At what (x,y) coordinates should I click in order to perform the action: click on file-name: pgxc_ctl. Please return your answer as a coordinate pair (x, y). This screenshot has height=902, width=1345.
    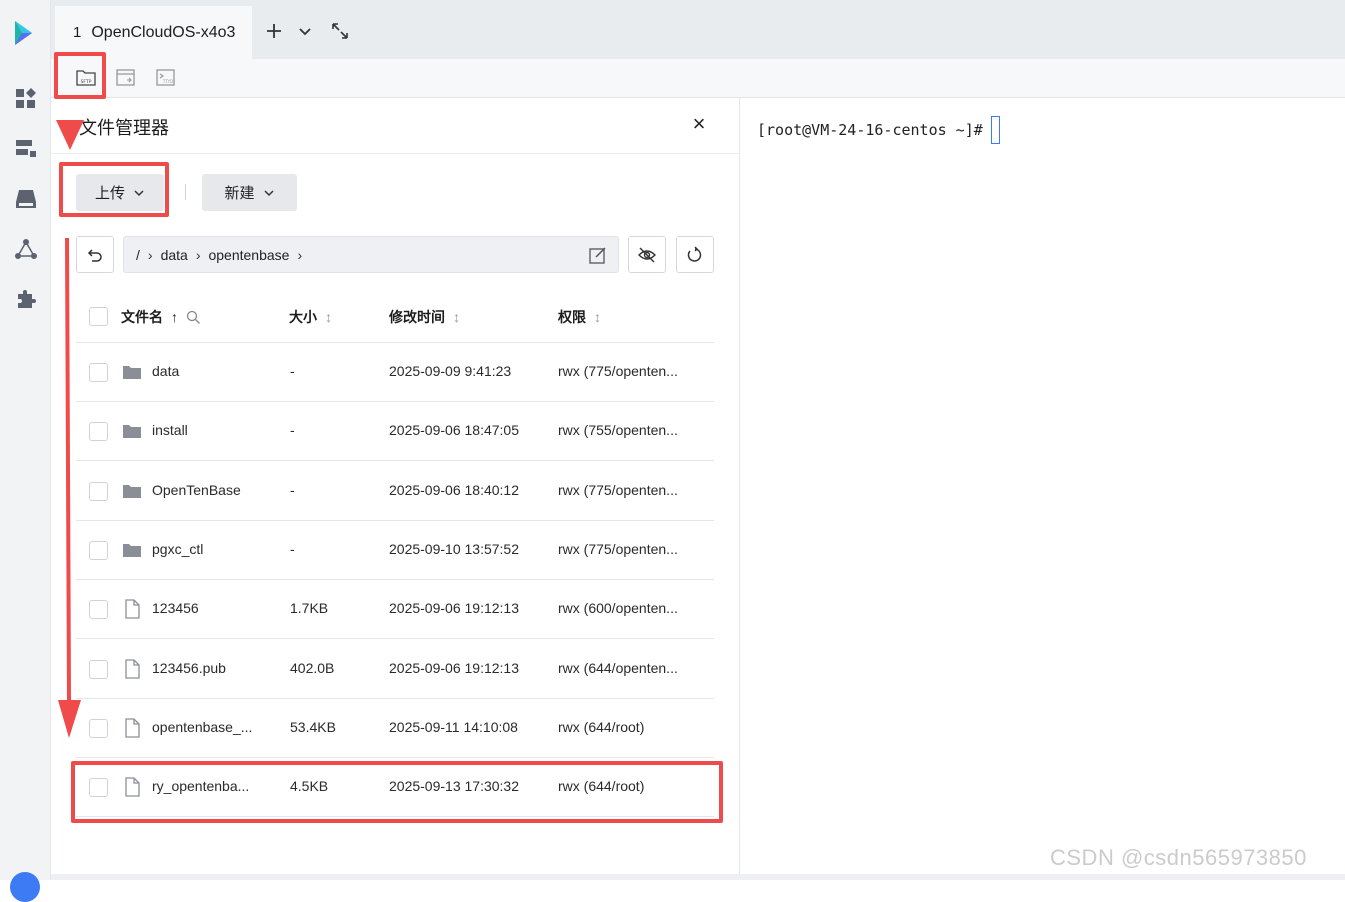
    Looking at the image, I should click on (208, 549).